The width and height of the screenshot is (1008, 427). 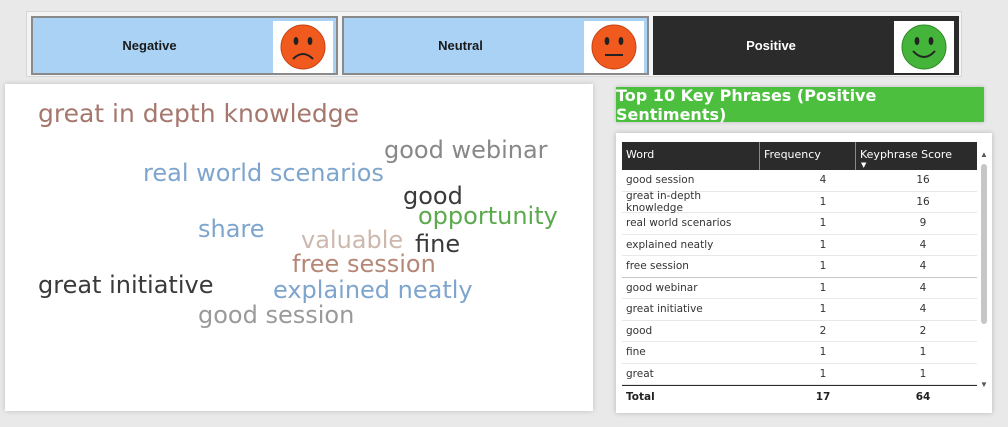 What do you see at coordinates (984, 155) in the screenshot?
I see `scroll-up-icon: ▲` at bounding box center [984, 155].